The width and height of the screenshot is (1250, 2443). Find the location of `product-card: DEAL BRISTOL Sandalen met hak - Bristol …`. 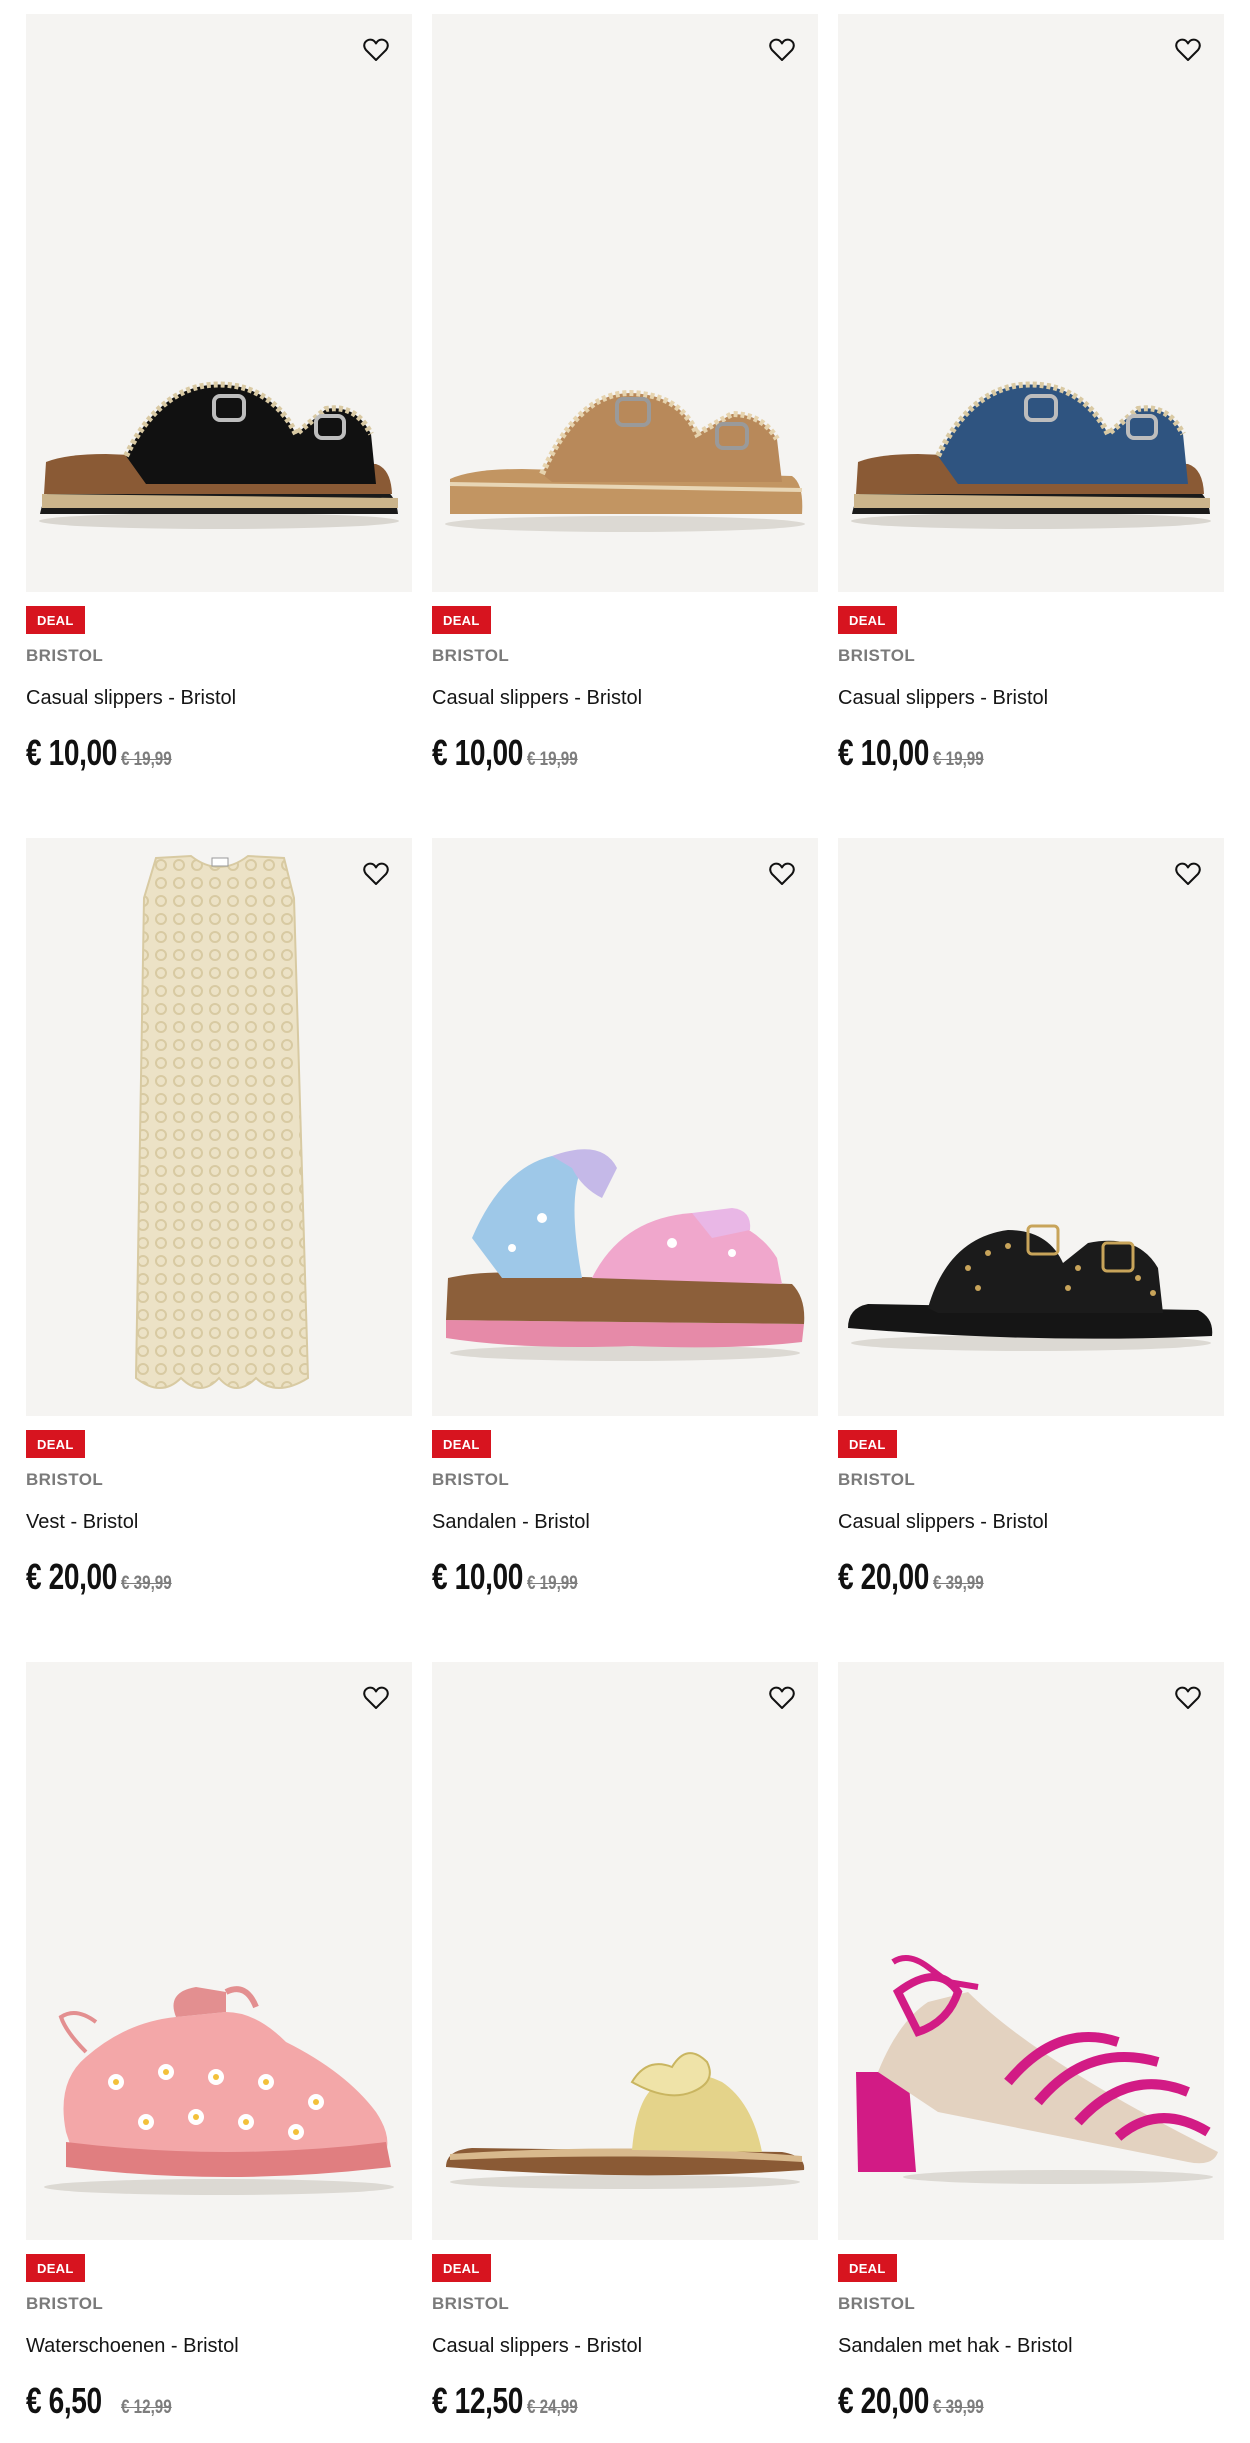

product-card: DEAL BRISTOL Sandalen met hak - Bristol … is located at coordinates (1031, 2042).